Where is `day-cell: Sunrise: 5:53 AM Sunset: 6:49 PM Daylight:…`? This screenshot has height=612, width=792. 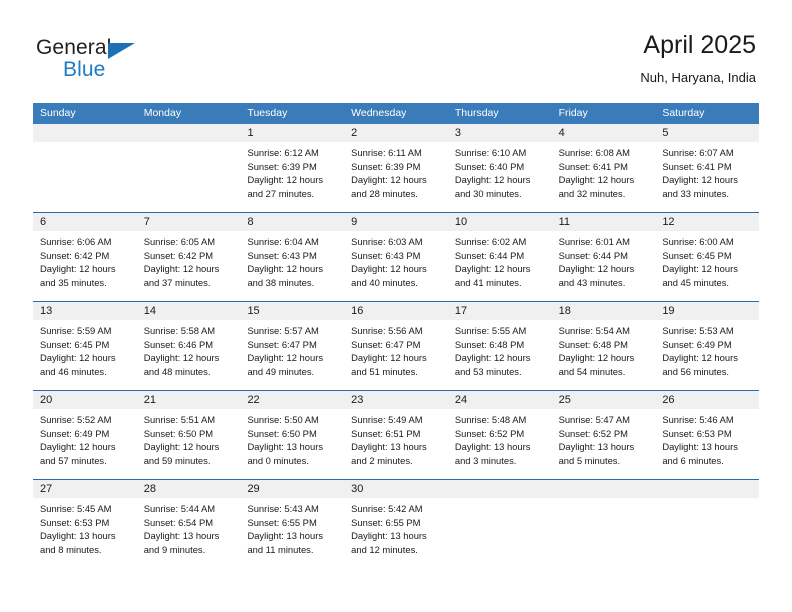
day-cell: Sunrise: 5:53 AM Sunset: 6:49 PM Daylight:… is located at coordinates (707, 355).